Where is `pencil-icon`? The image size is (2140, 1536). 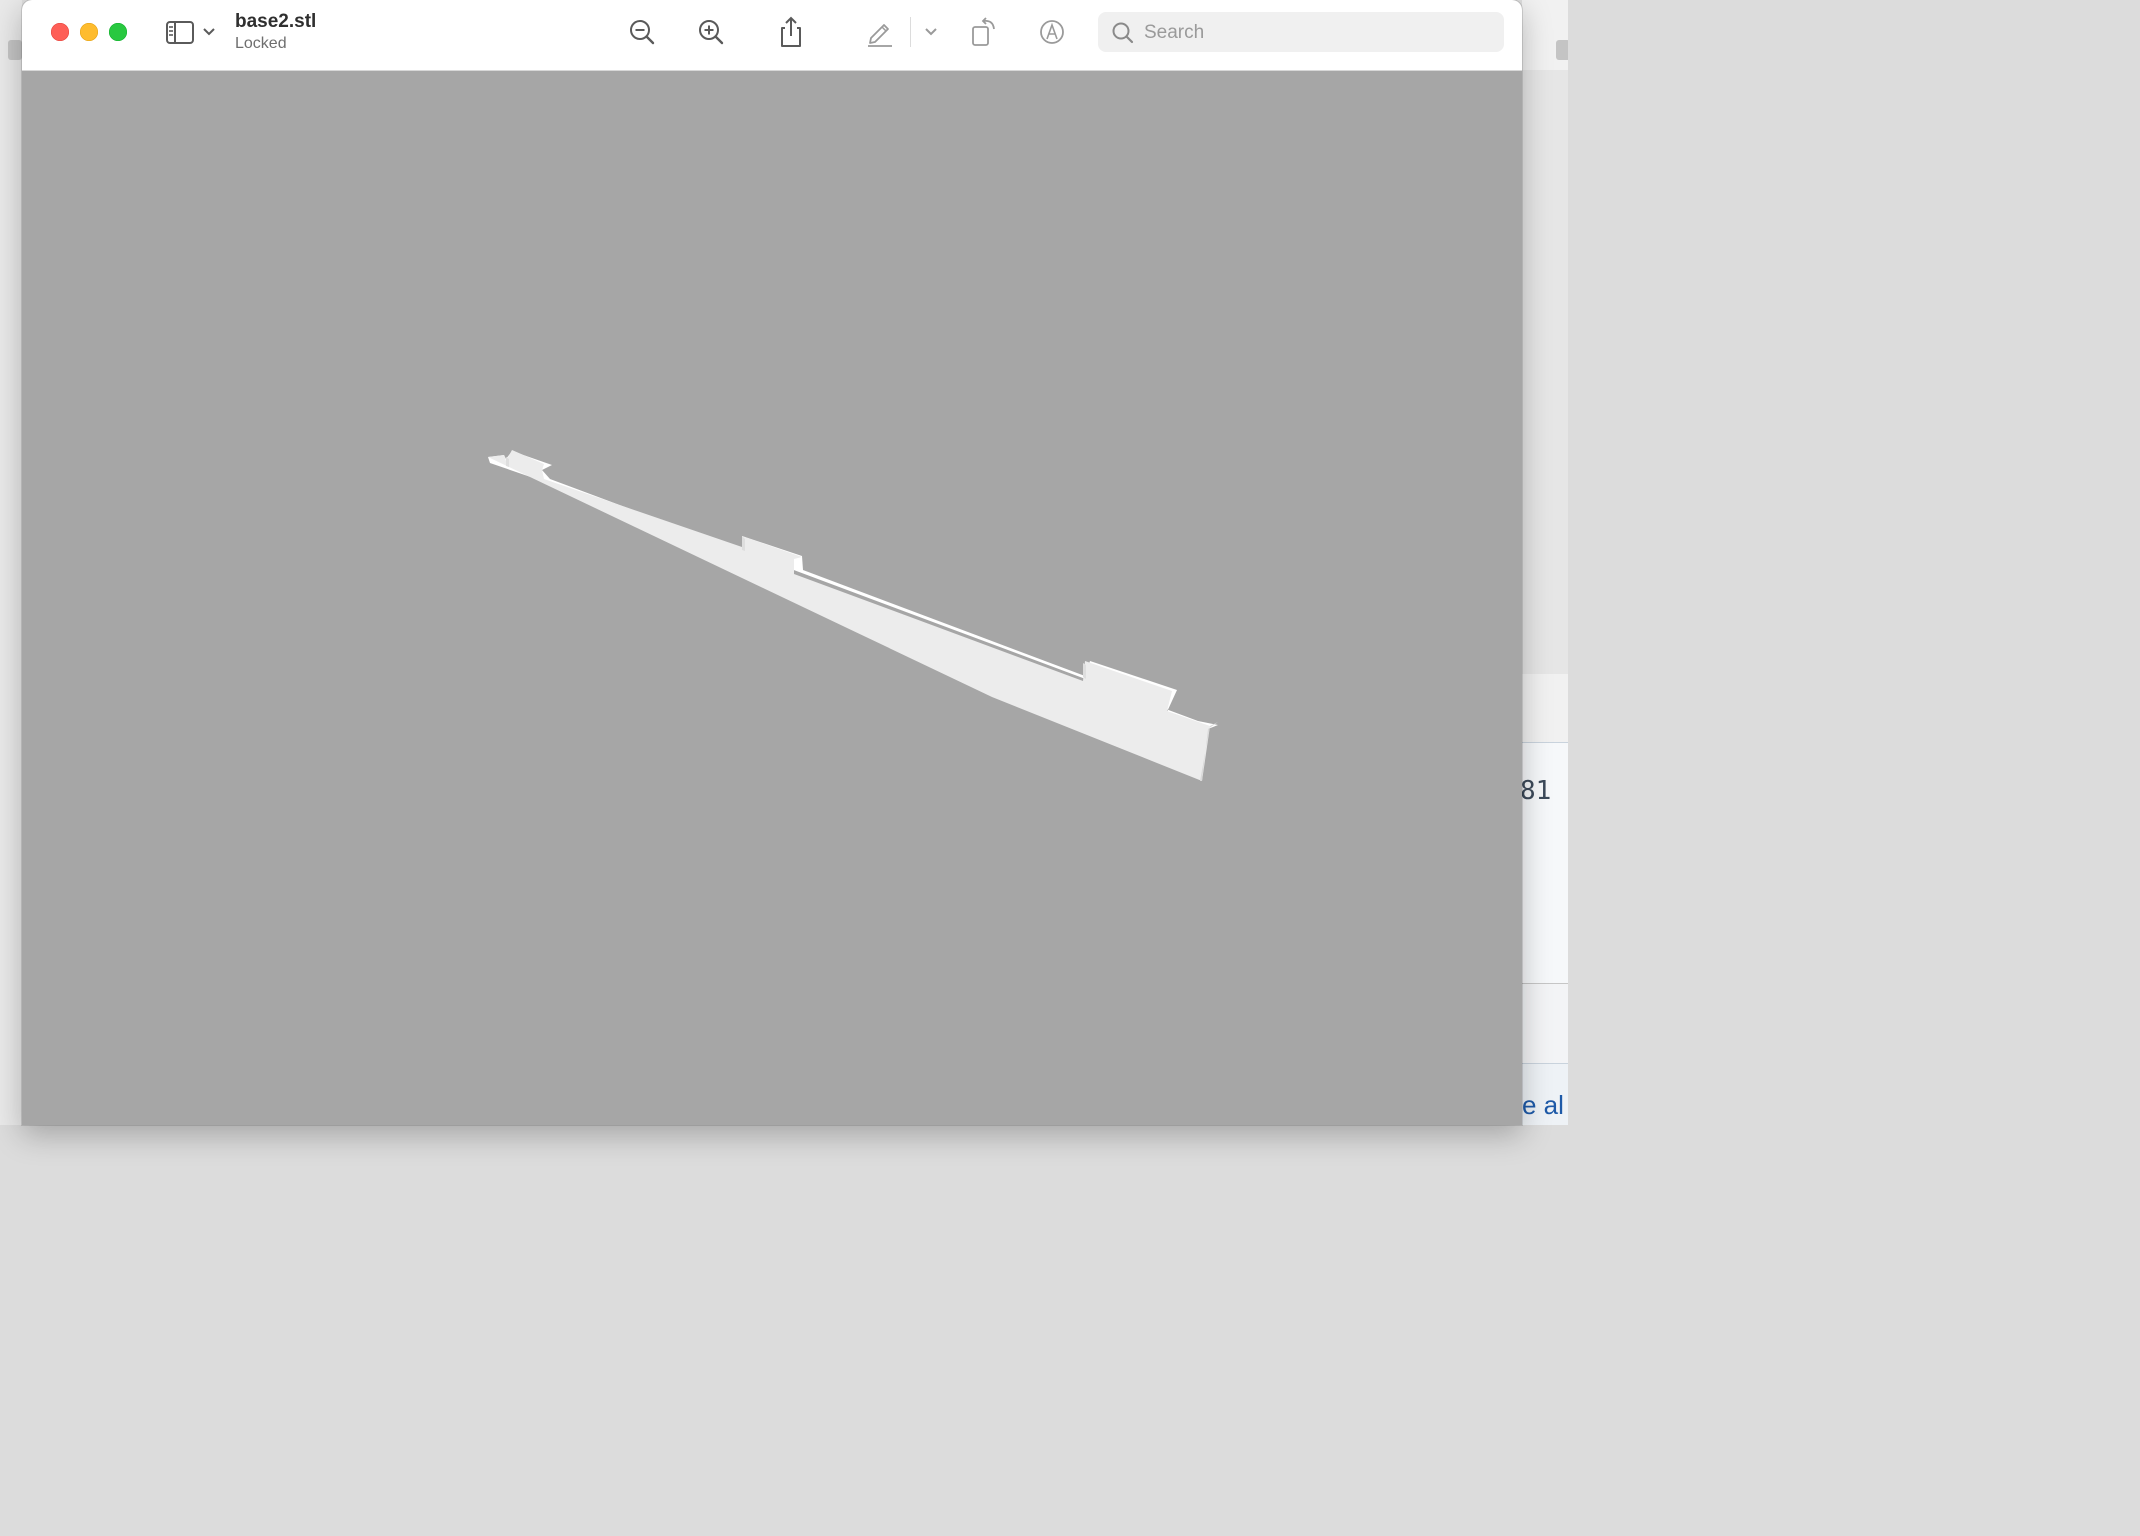 pencil-icon is located at coordinates (880, 32).